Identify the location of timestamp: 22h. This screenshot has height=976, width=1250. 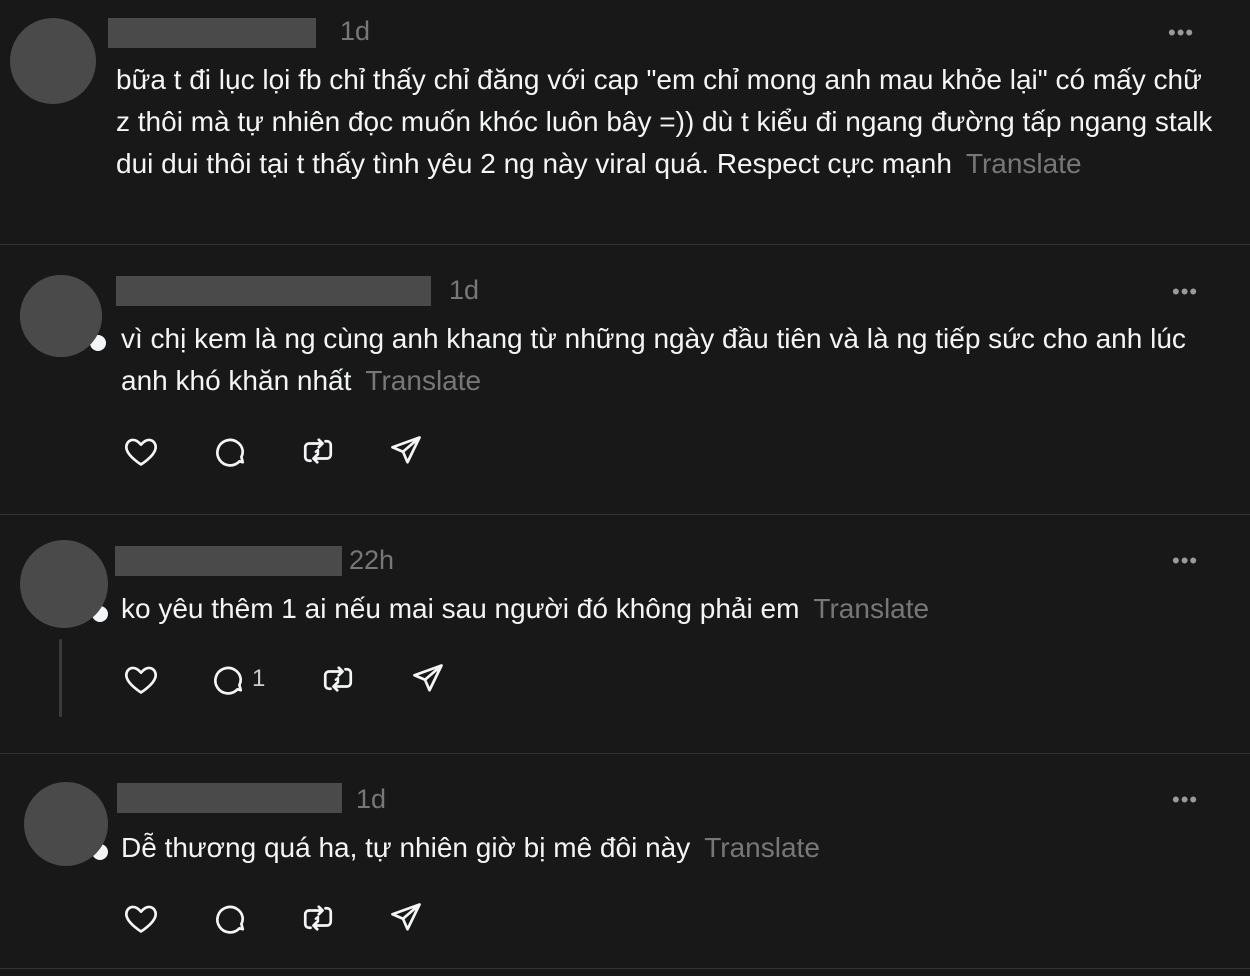
(372, 560).